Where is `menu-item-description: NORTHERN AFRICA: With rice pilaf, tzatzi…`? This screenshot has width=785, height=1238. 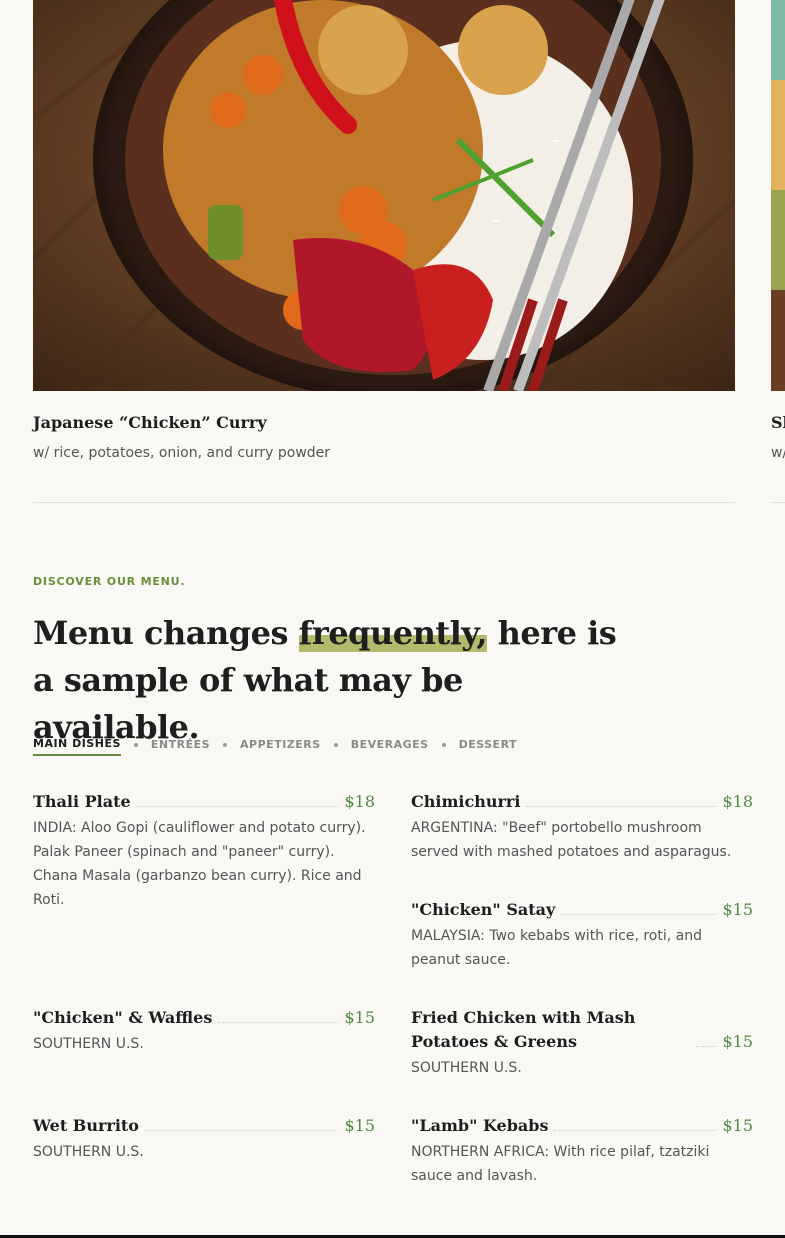
menu-item-description: NORTHERN AFRICA: With rice pilaf, tzatzi… is located at coordinates (560, 1164).